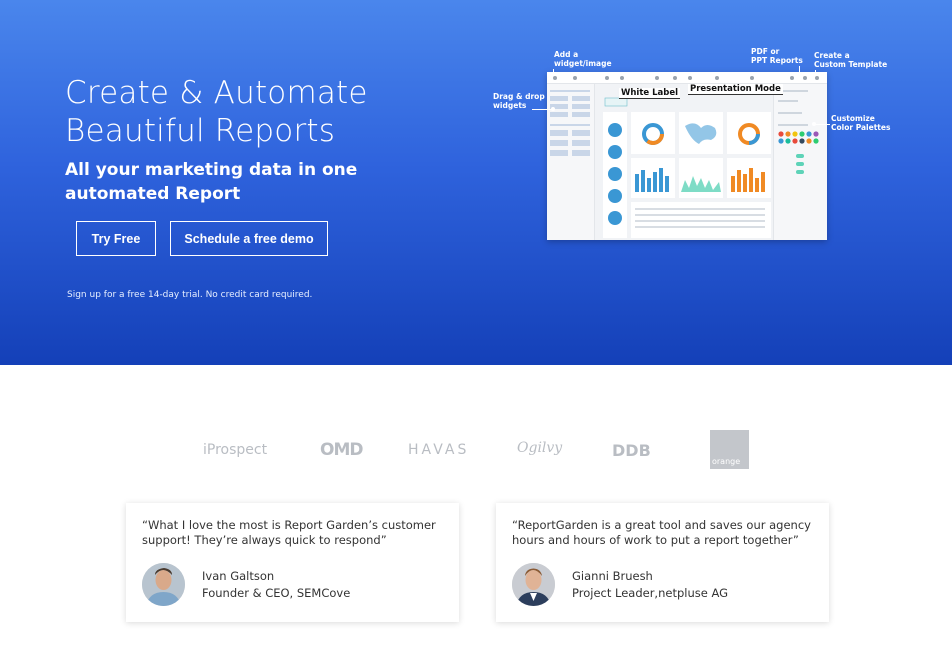  Describe the element at coordinates (519, 101) in the screenshot. I see `annotation-drag-drop: Drag & drop widgets` at that location.